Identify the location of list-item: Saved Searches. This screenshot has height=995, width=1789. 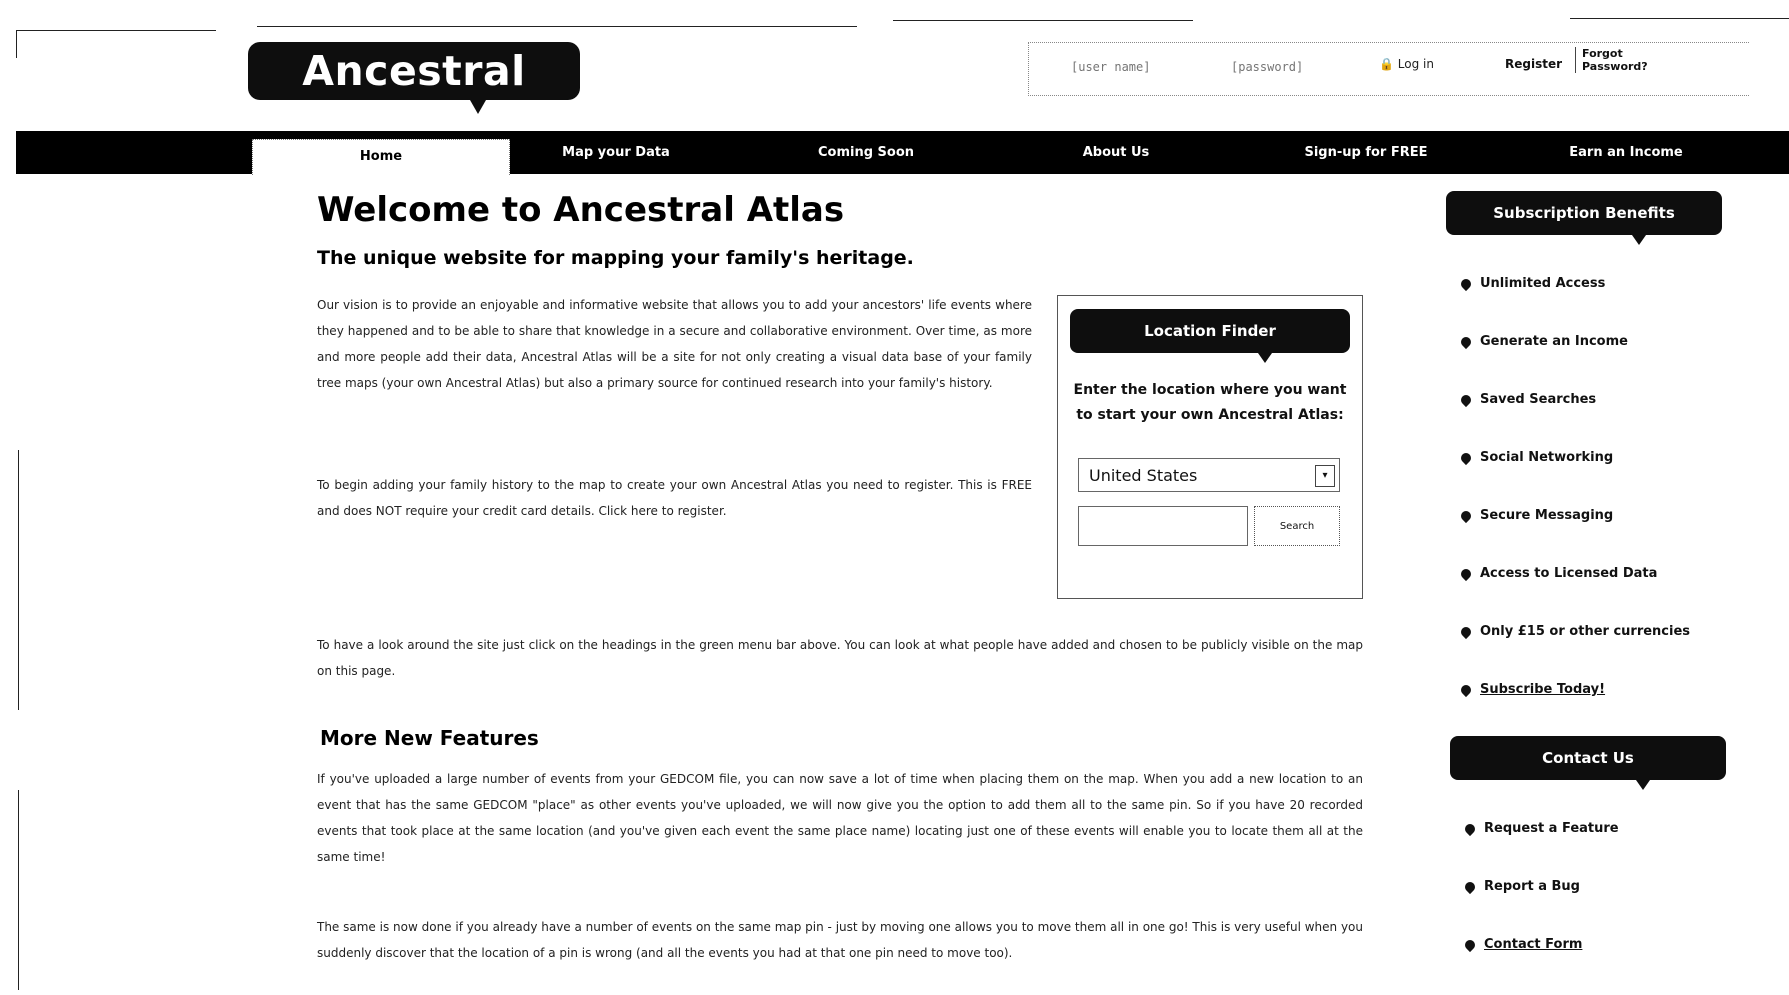
(1574, 421).